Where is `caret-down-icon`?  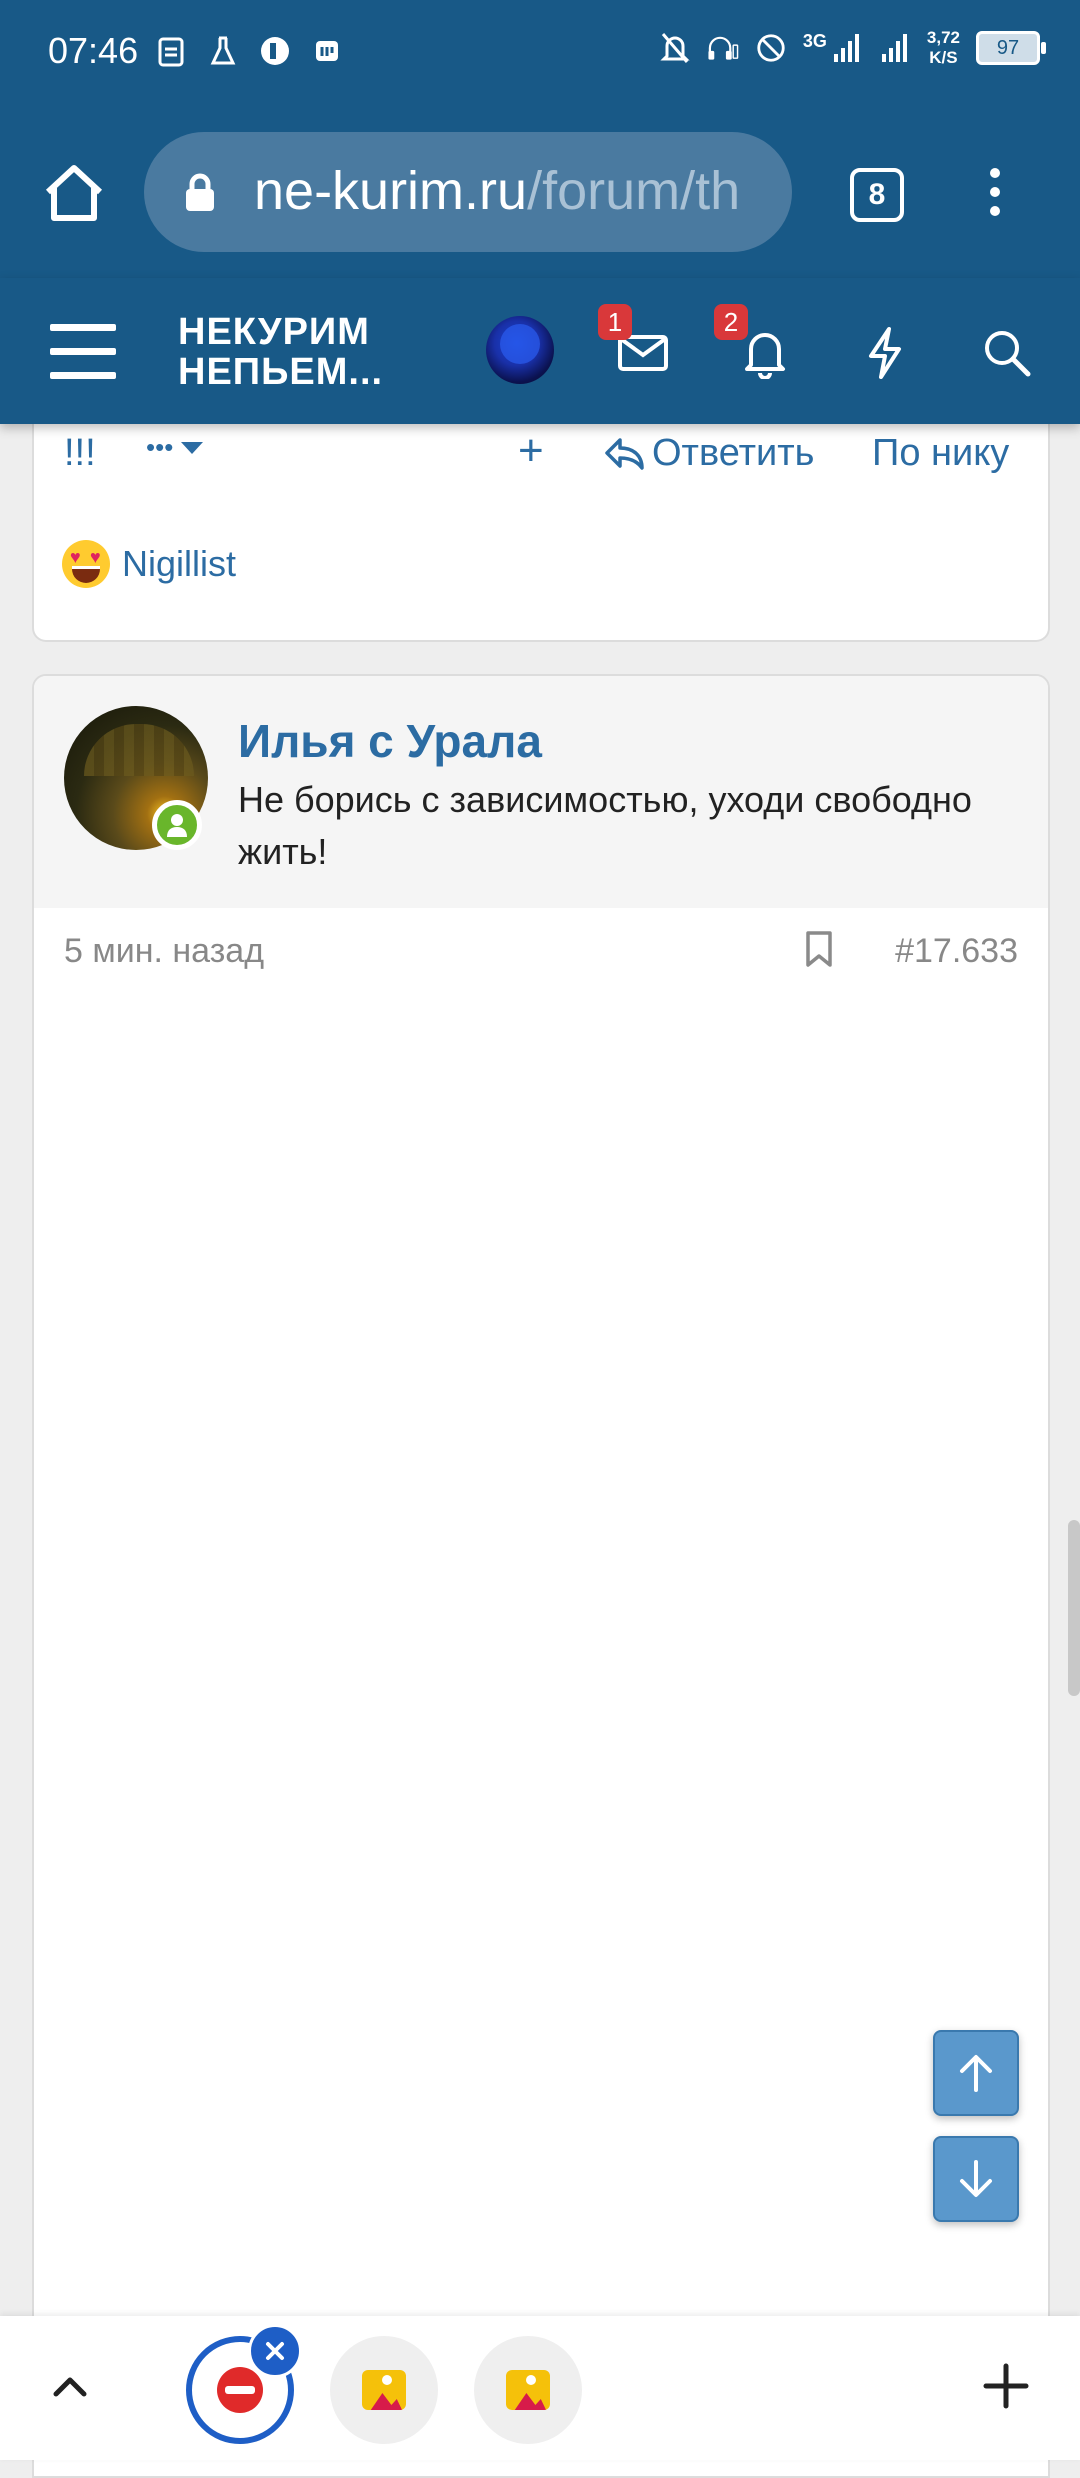
caret-down-icon is located at coordinates (192, 447).